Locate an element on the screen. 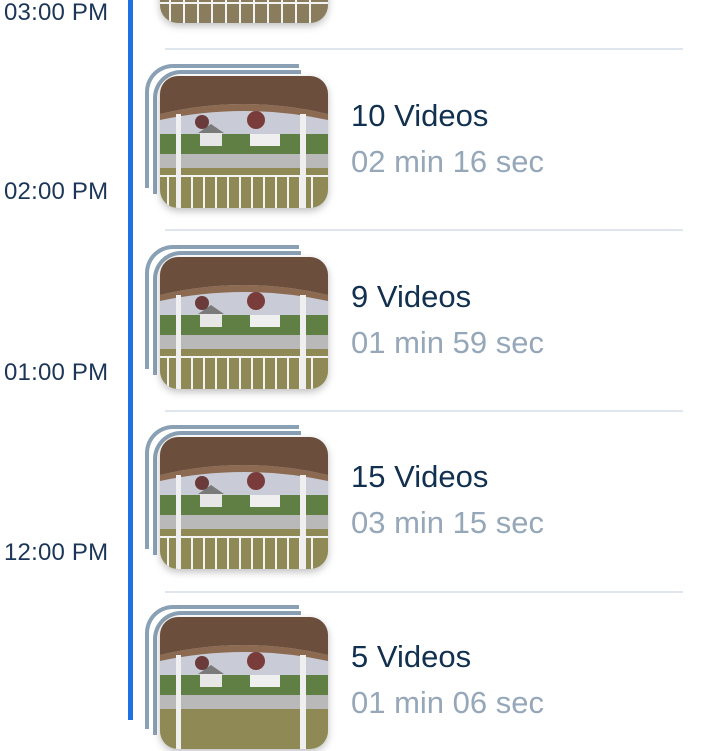  time-label-12pm: 12:00 PM is located at coordinates (56, 552).